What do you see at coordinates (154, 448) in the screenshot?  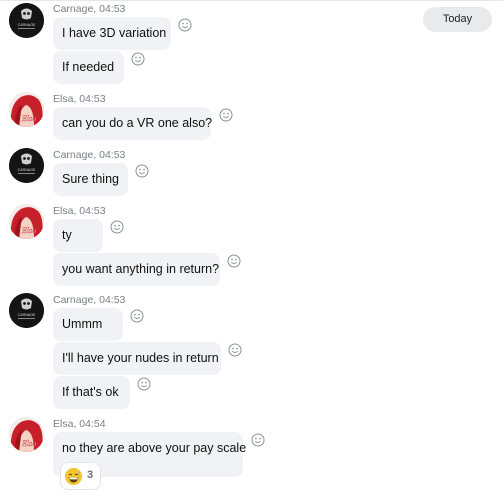 I see `message-text: no they are above your pay scale` at bounding box center [154, 448].